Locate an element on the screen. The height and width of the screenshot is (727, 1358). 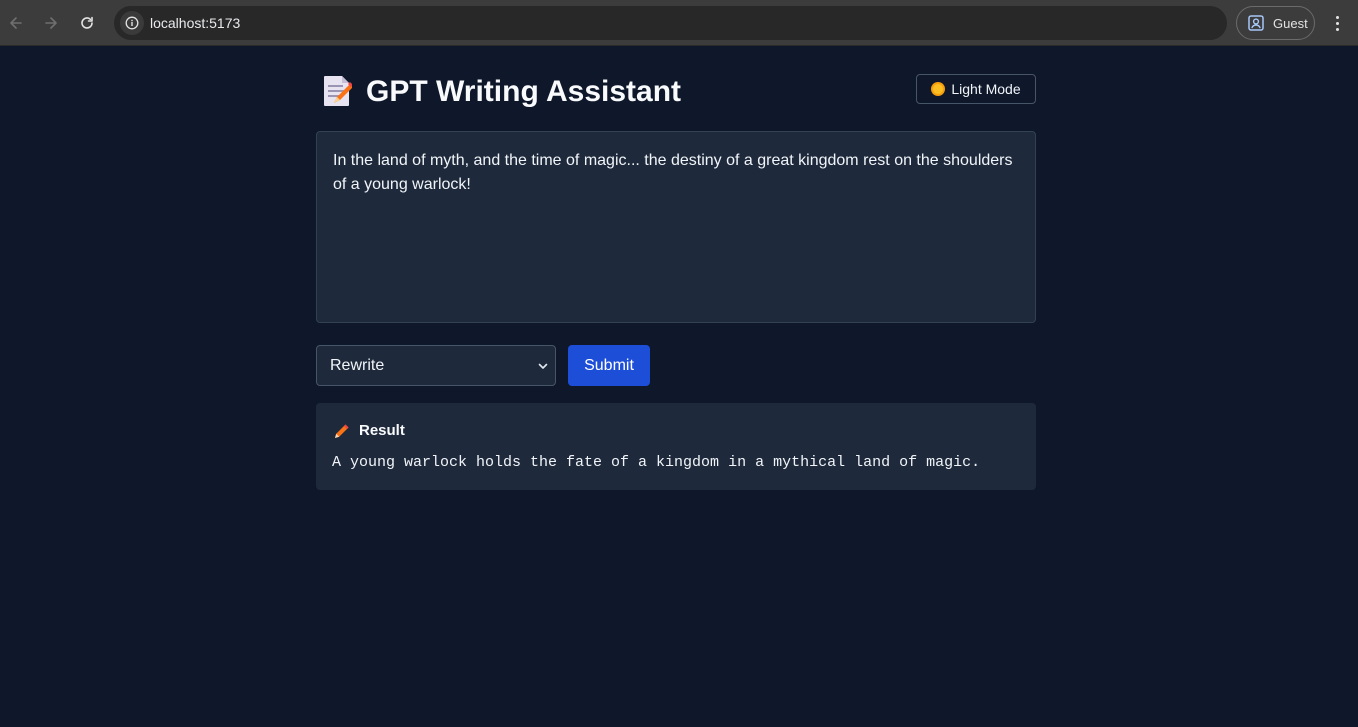
info-icon is located at coordinates (132, 23).